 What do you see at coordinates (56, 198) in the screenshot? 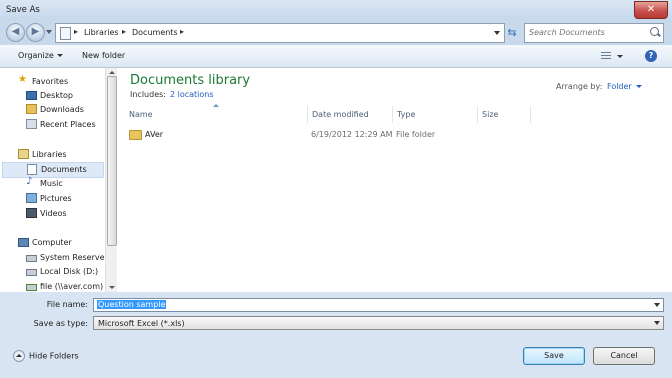
I see `sidebar-item-label: Pictures` at bounding box center [56, 198].